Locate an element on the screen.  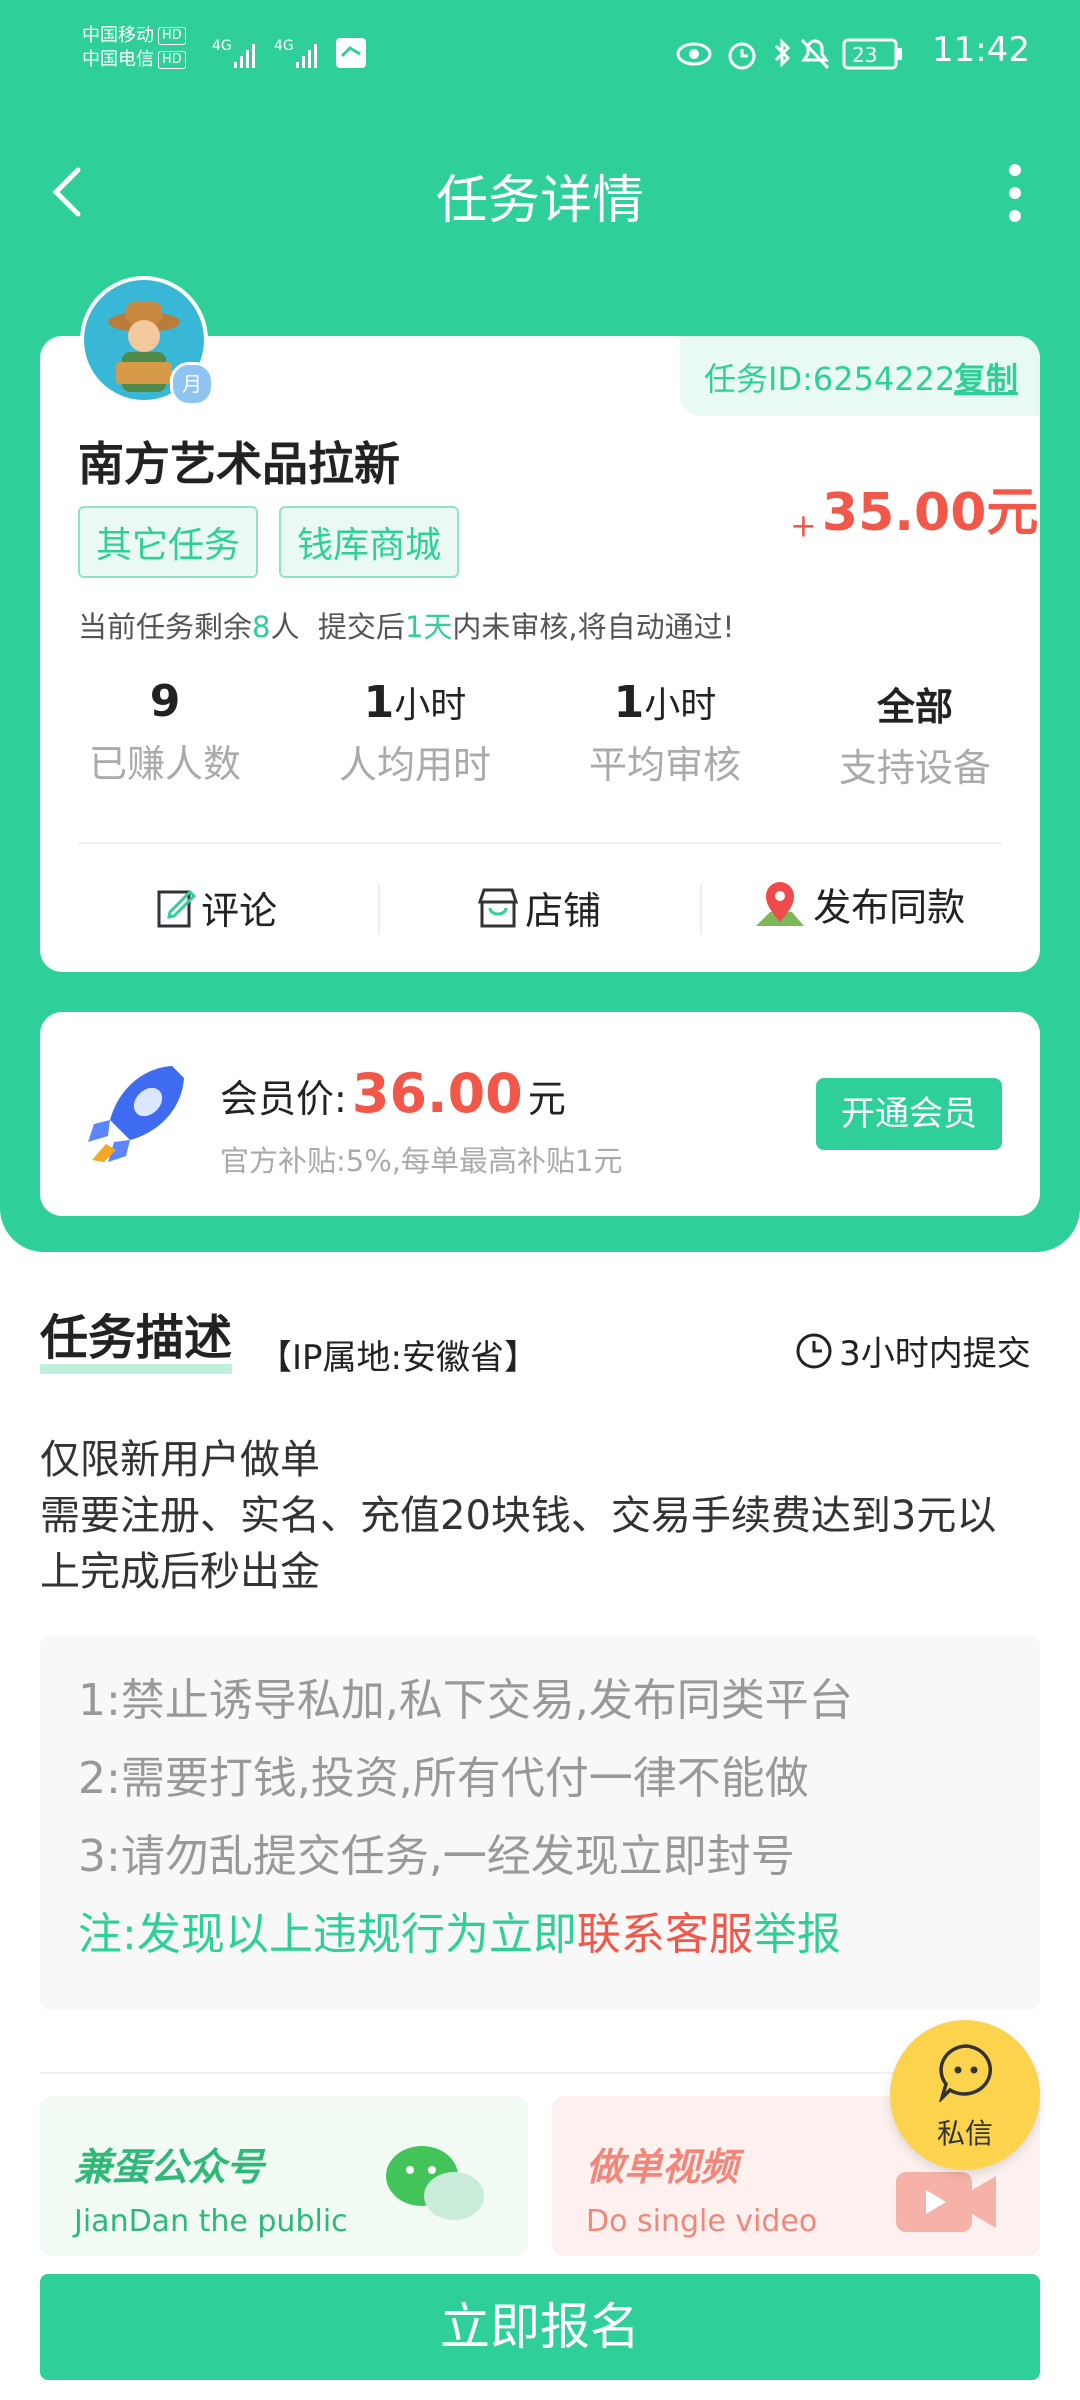
status-icons: 23 is located at coordinates (791, 56).